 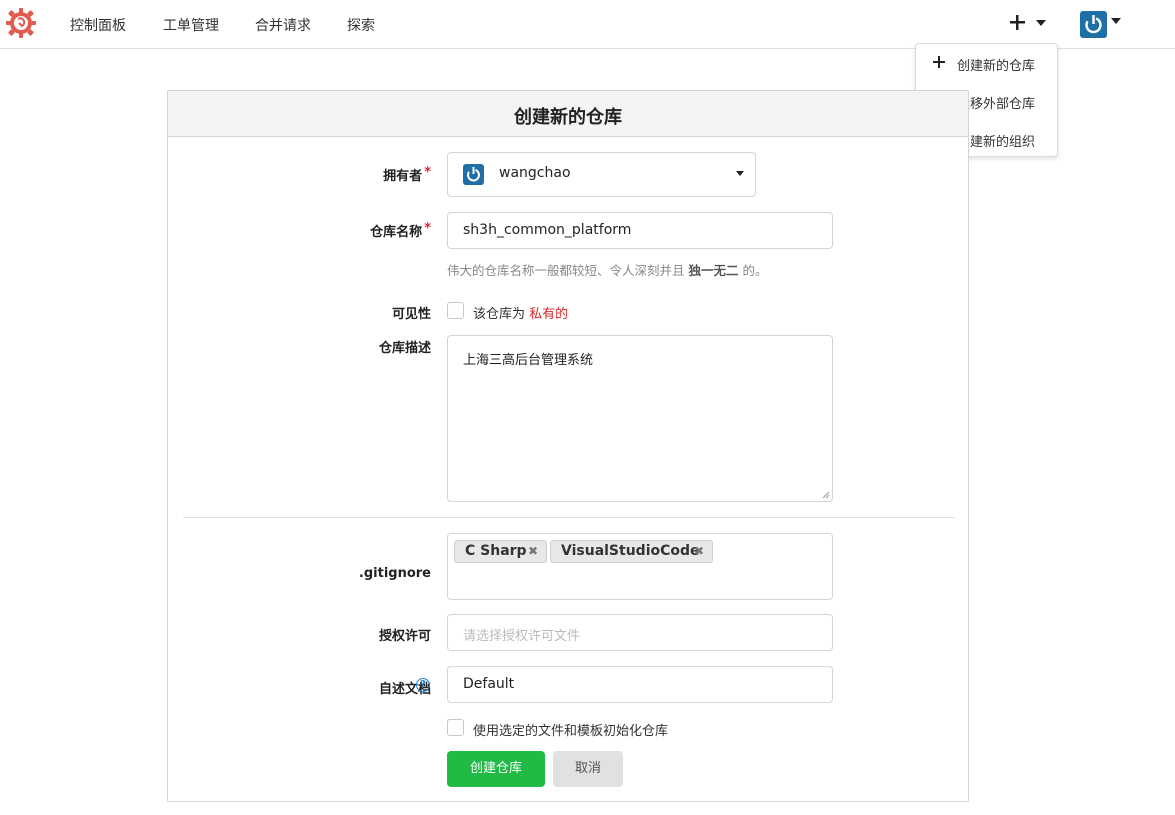 I want to click on license-select: 请选择授权许可文件, so click(x=640, y=632).